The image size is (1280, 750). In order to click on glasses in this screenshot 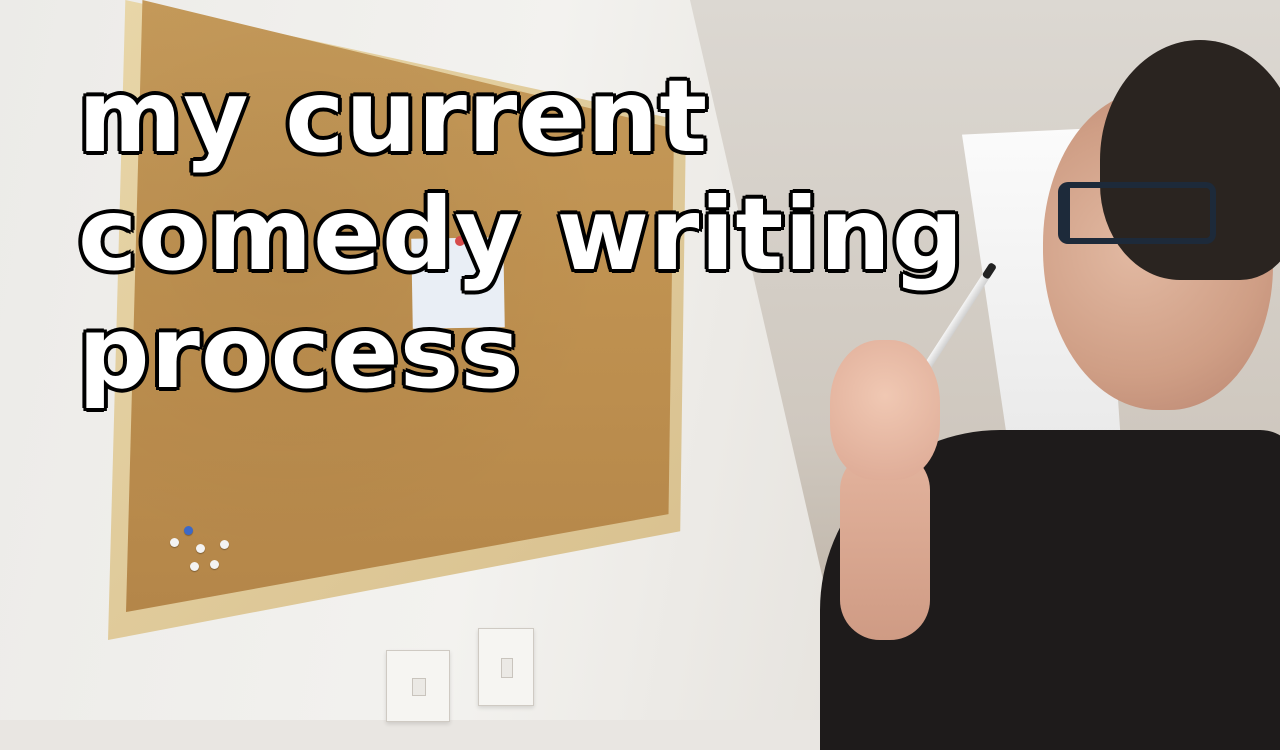, I will do `click(1137, 213)`.